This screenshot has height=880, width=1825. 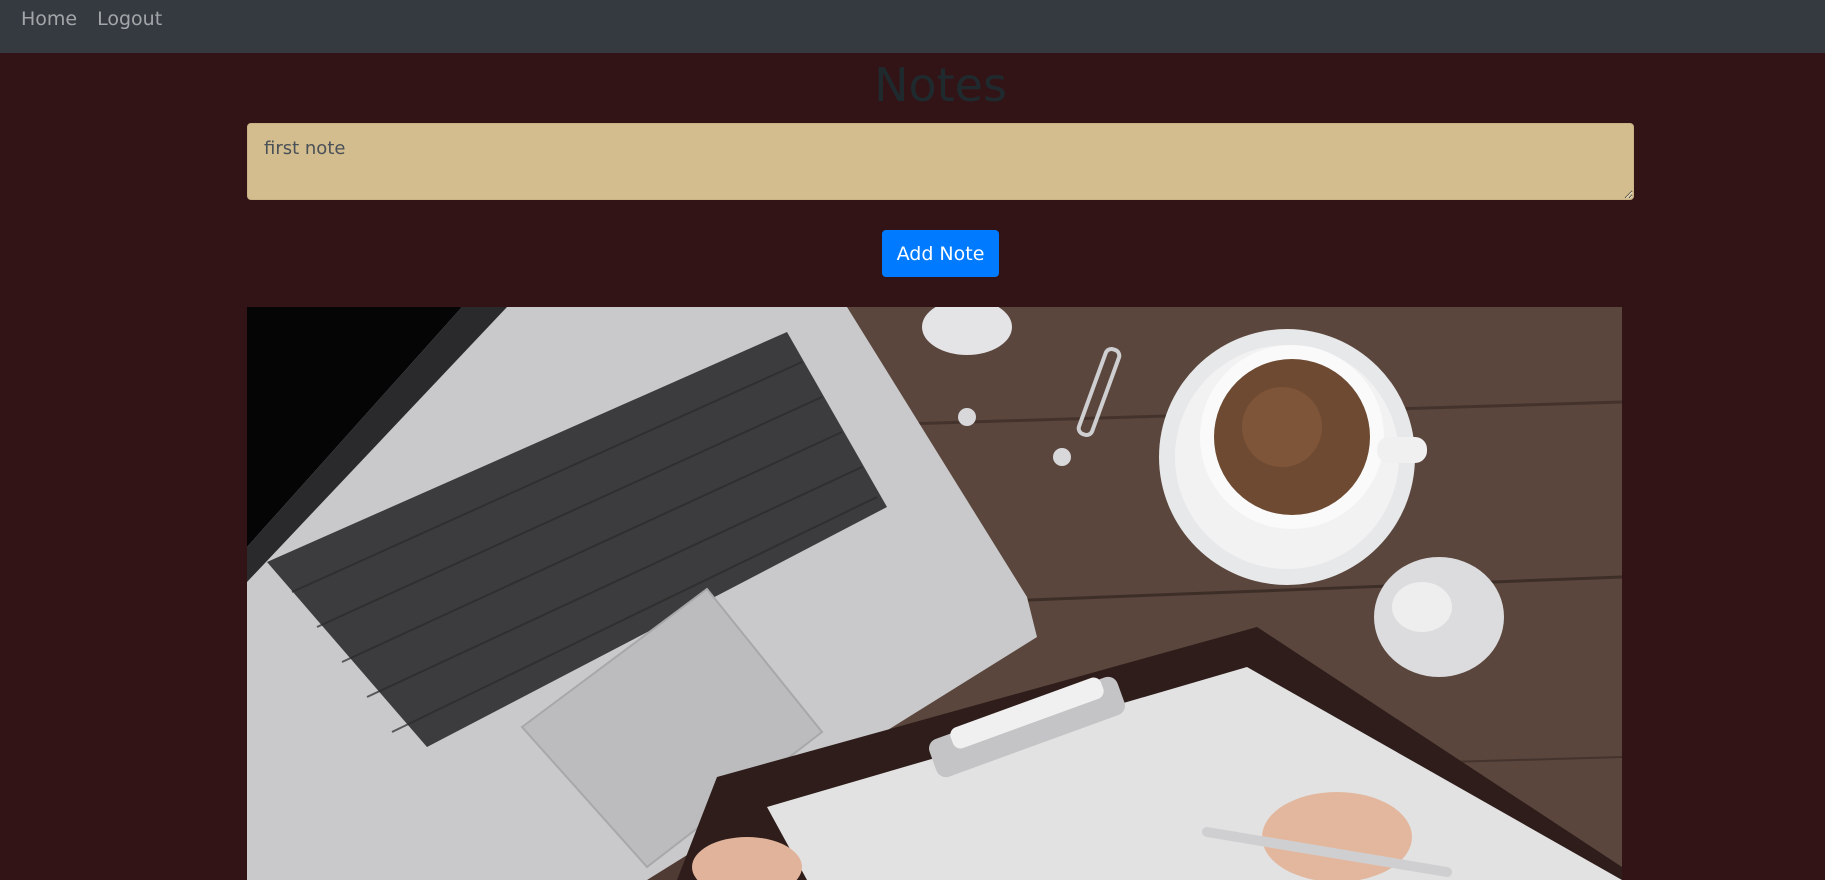 I want to click on nav-home-link: Home, so click(x=49, y=19).